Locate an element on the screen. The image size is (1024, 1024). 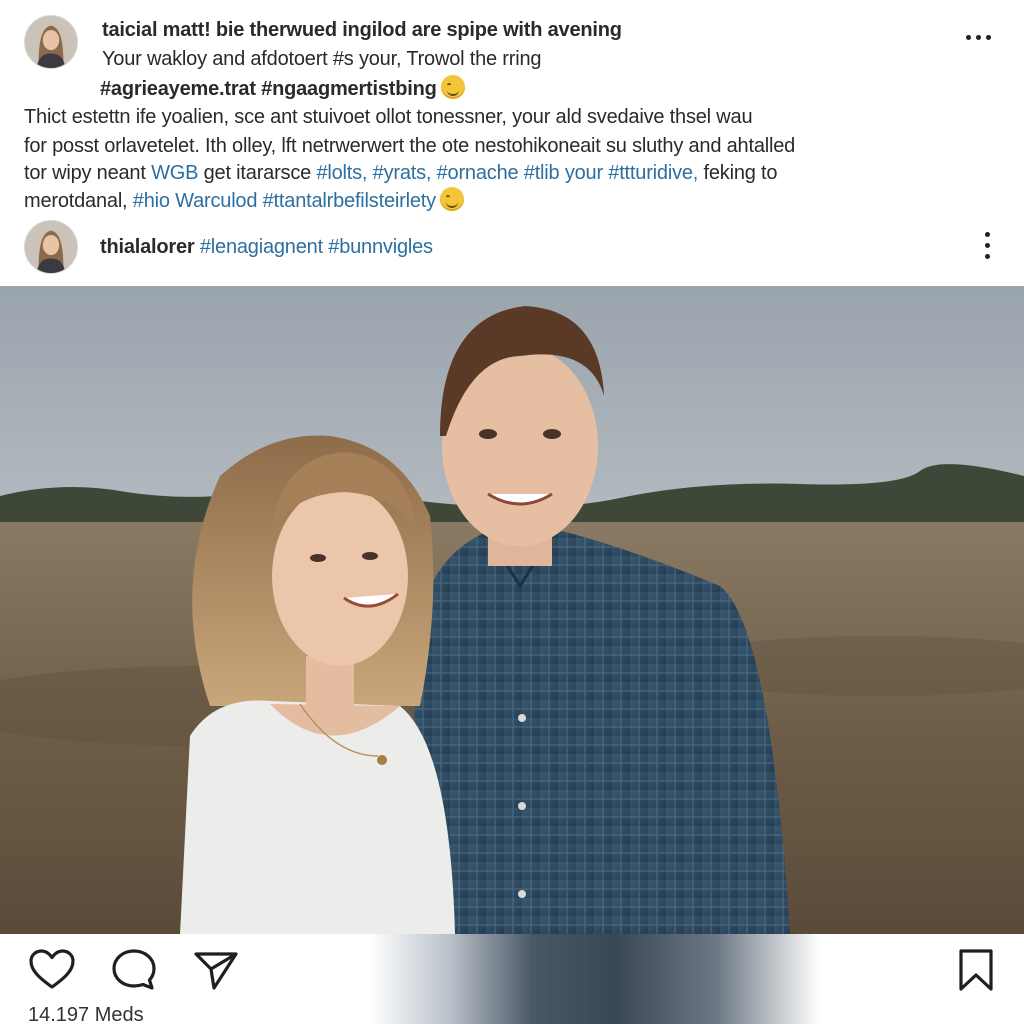
author-hashtags: #lenagiagnent #bunnvigles is located at coordinates (316, 247).